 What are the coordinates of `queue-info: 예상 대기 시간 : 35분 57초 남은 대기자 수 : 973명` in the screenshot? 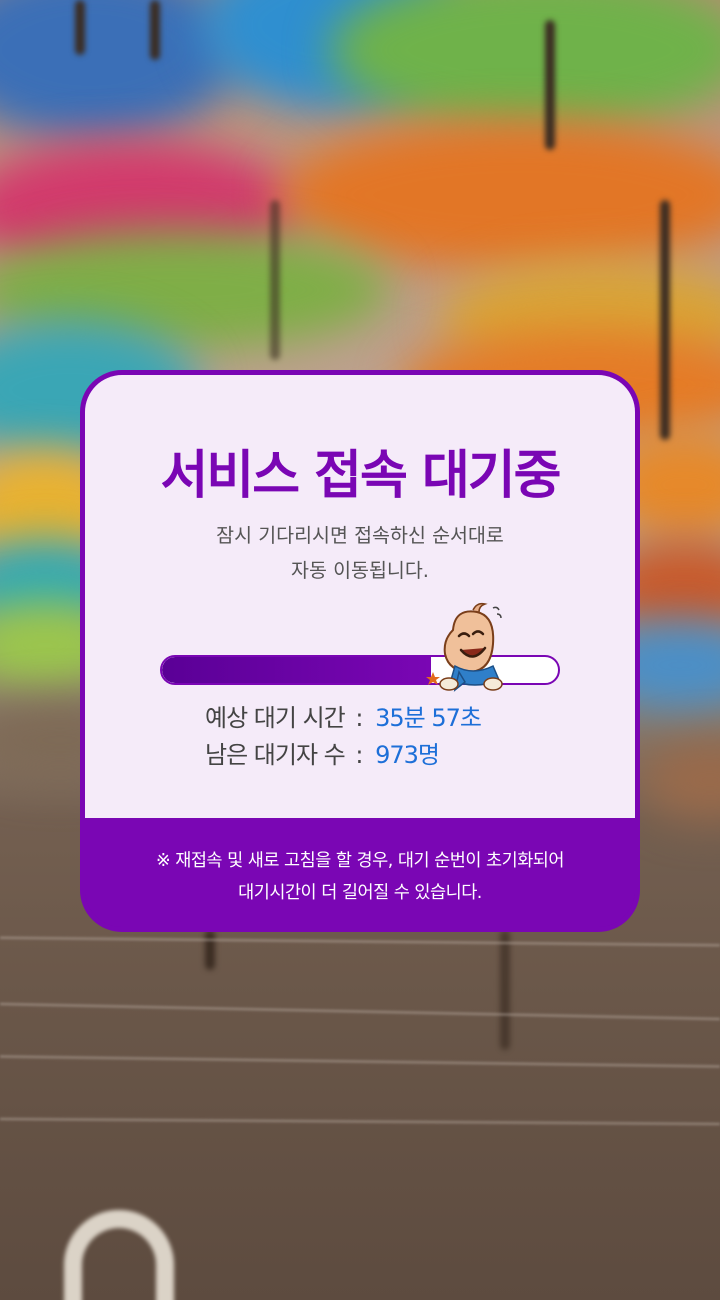 It's located at (343, 737).